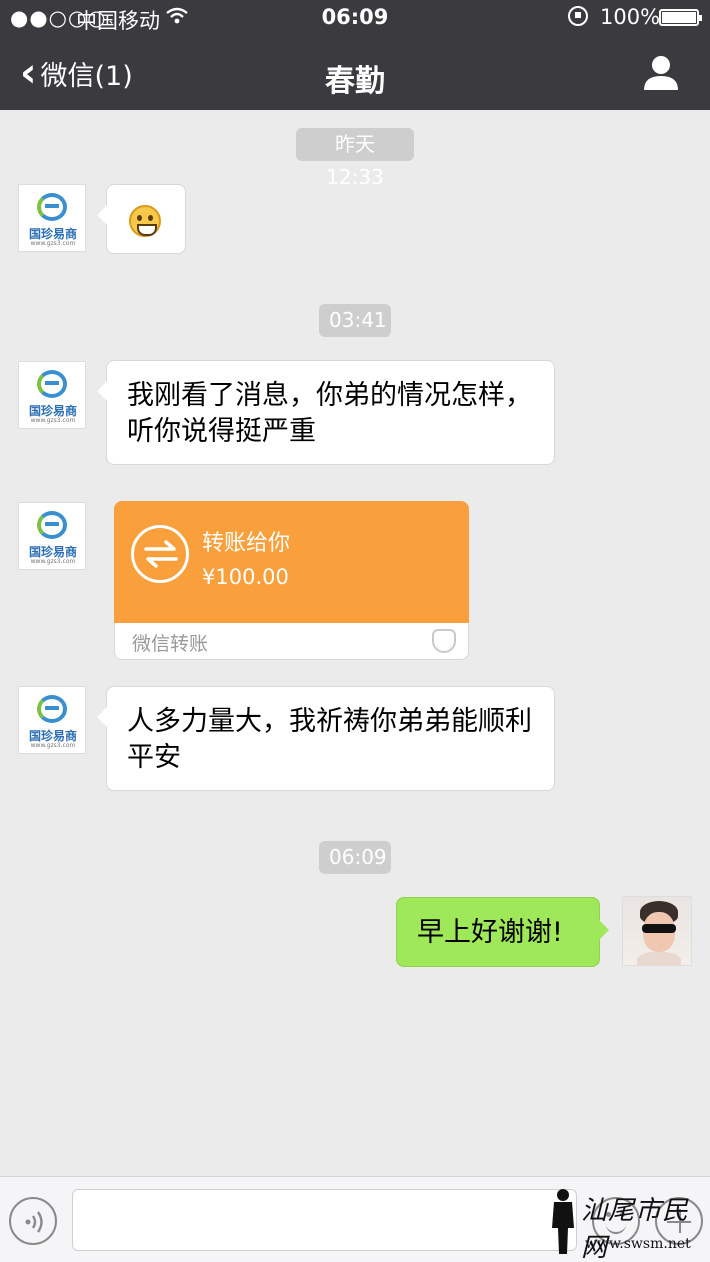  Describe the element at coordinates (444, 641) in the screenshot. I see `shield-icon` at that location.